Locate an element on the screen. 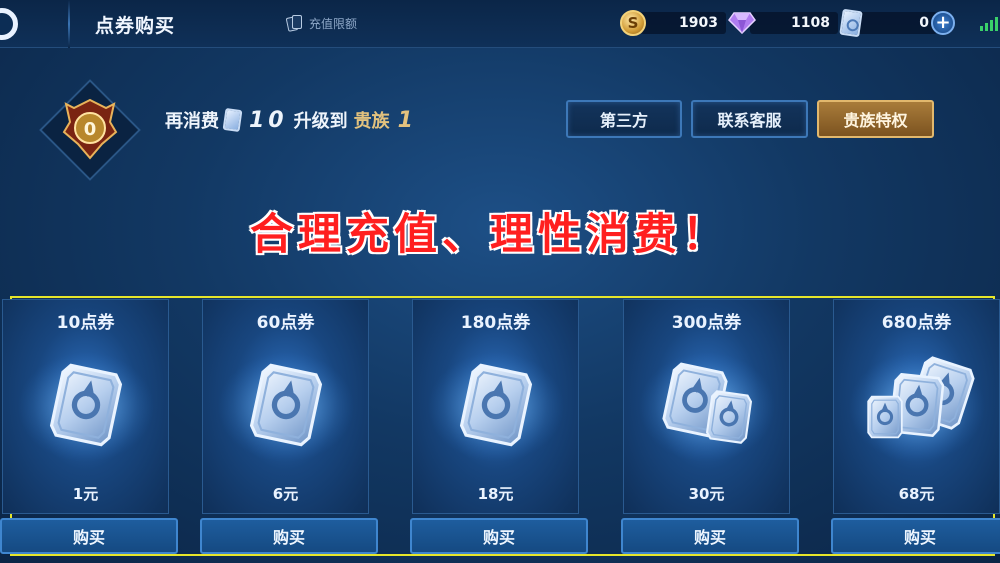 The height and width of the screenshot is (563, 1000). diamond-balance: 1108 is located at coordinates (783, 23).